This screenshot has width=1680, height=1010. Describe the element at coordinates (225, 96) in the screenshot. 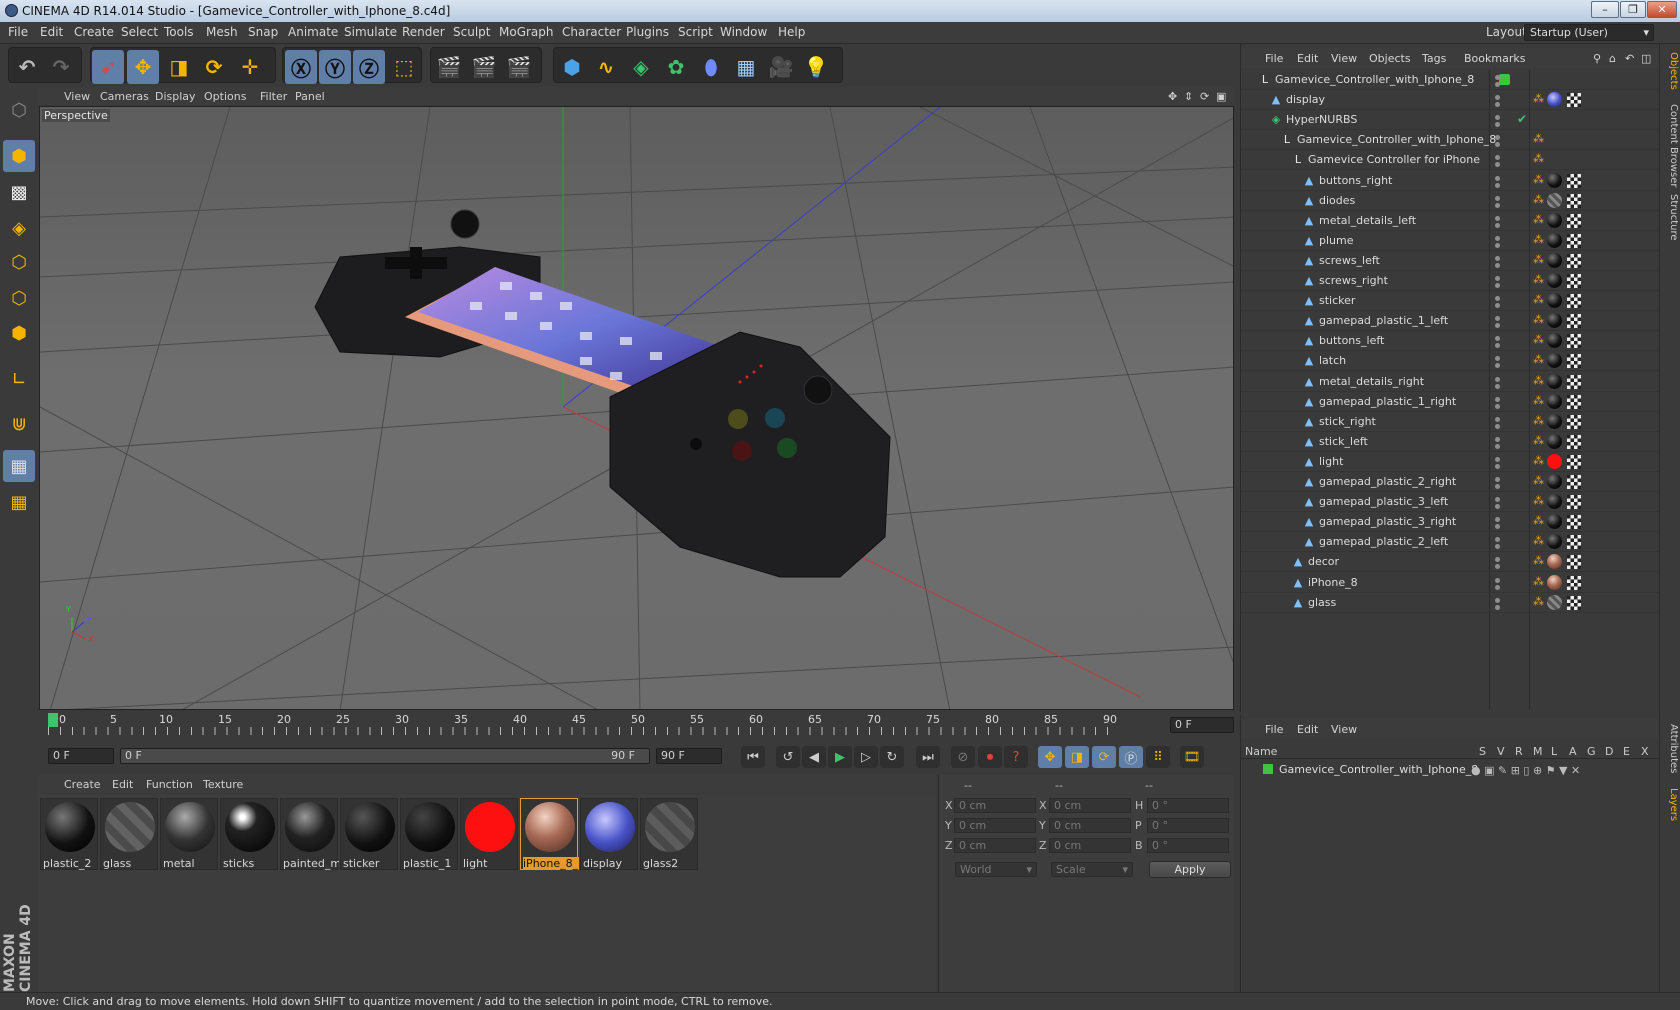

I see `viewport-menu-options: Options` at that location.